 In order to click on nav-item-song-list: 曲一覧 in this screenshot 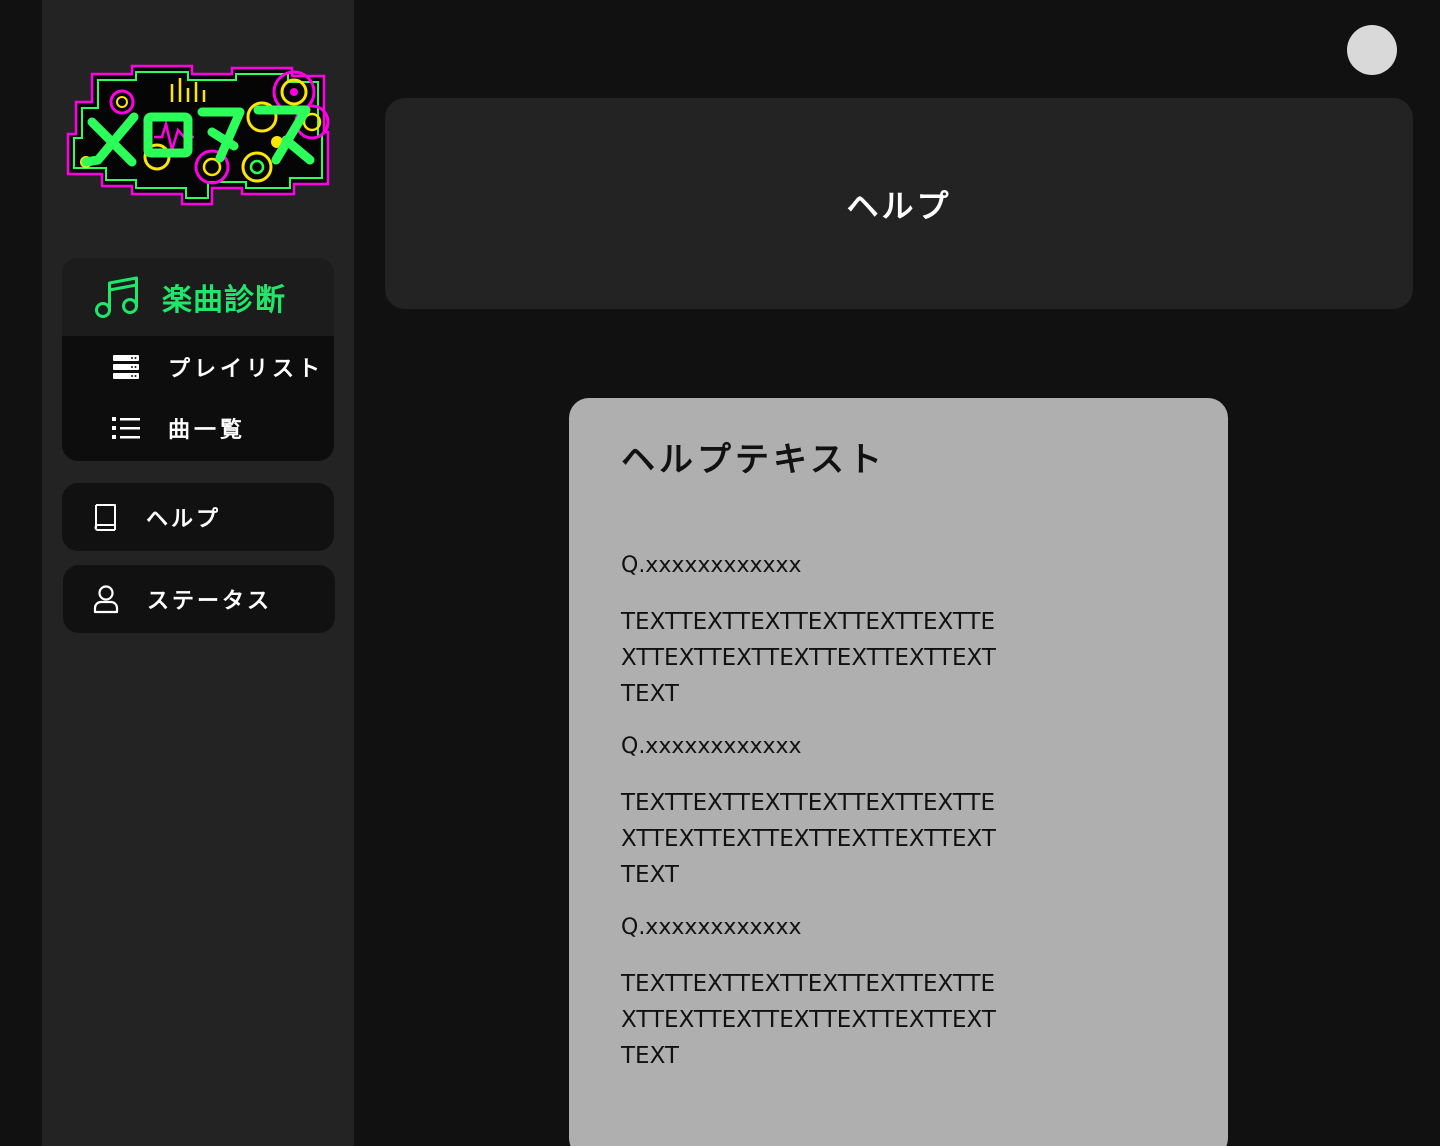, I will do `click(198, 427)`.